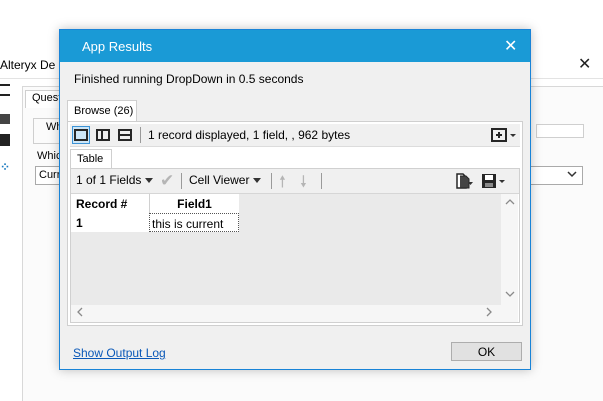 The height and width of the screenshot is (401, 603). What do you see at coordinates (109, 180) in the screenshot?
I see `fields-dropdown-label: 1 of 1 Fields` at bounding box center [109, 180].